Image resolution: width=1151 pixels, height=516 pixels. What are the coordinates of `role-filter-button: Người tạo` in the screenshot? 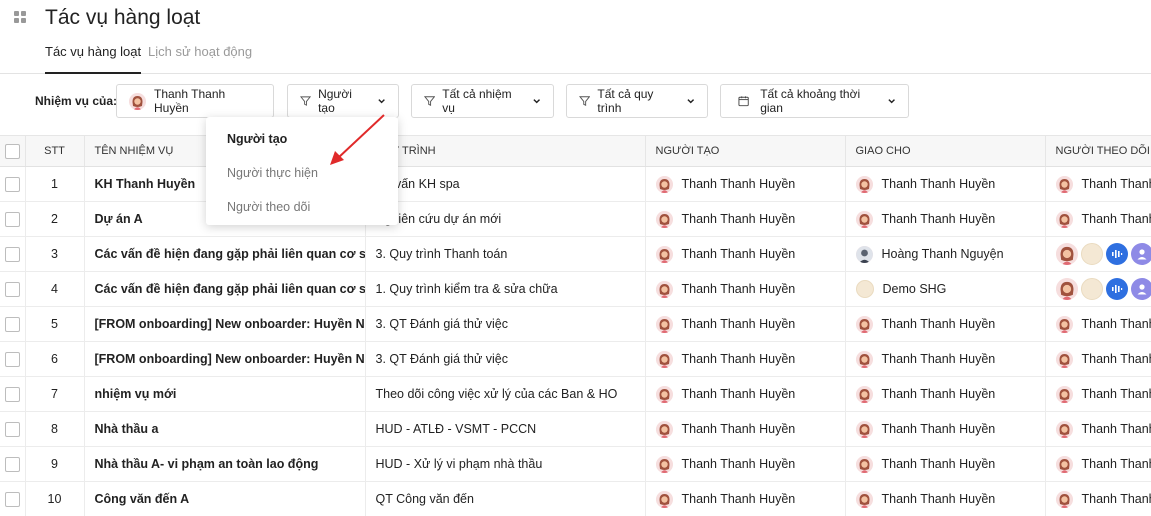 It's located at (343, 101).